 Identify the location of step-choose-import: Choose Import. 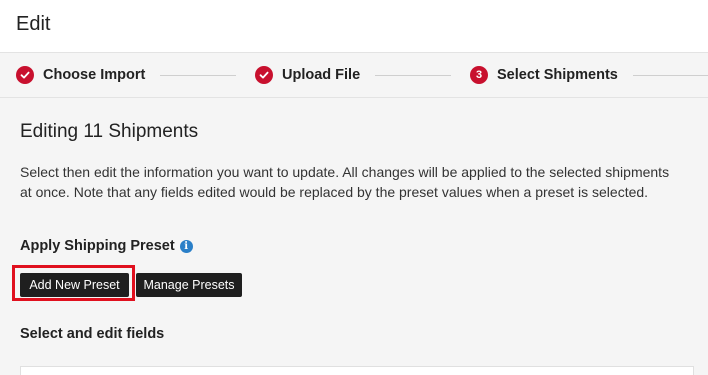
(80, 75).